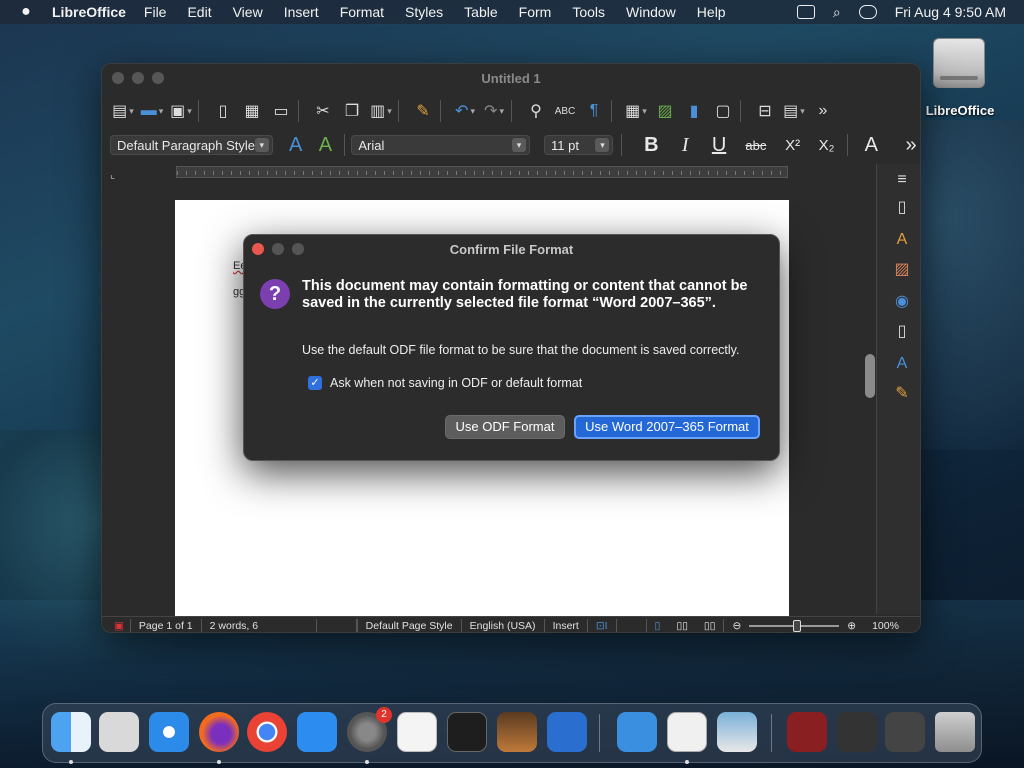 This screenshot has width=1024, height=768. Describe the element at coordinates (503, 625) in the screenshot. I see `language: English (USA)` at that location.